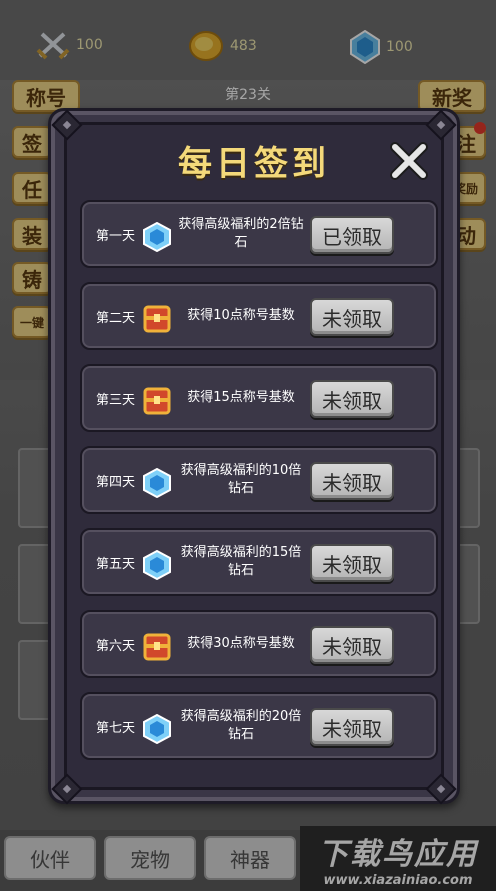 The width and height of the screenshot is (496, 891). I want to click on signin-row-day7: 第七天 获得高级福利的20倍钻石 未领取, so click(259, 726).